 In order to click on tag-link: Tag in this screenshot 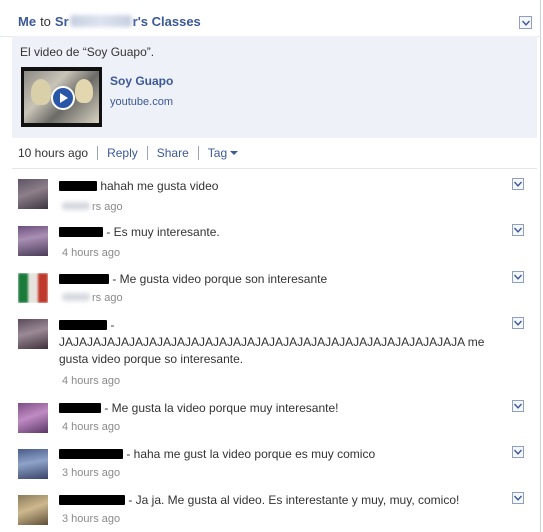, I will do `click(223, 153)`.